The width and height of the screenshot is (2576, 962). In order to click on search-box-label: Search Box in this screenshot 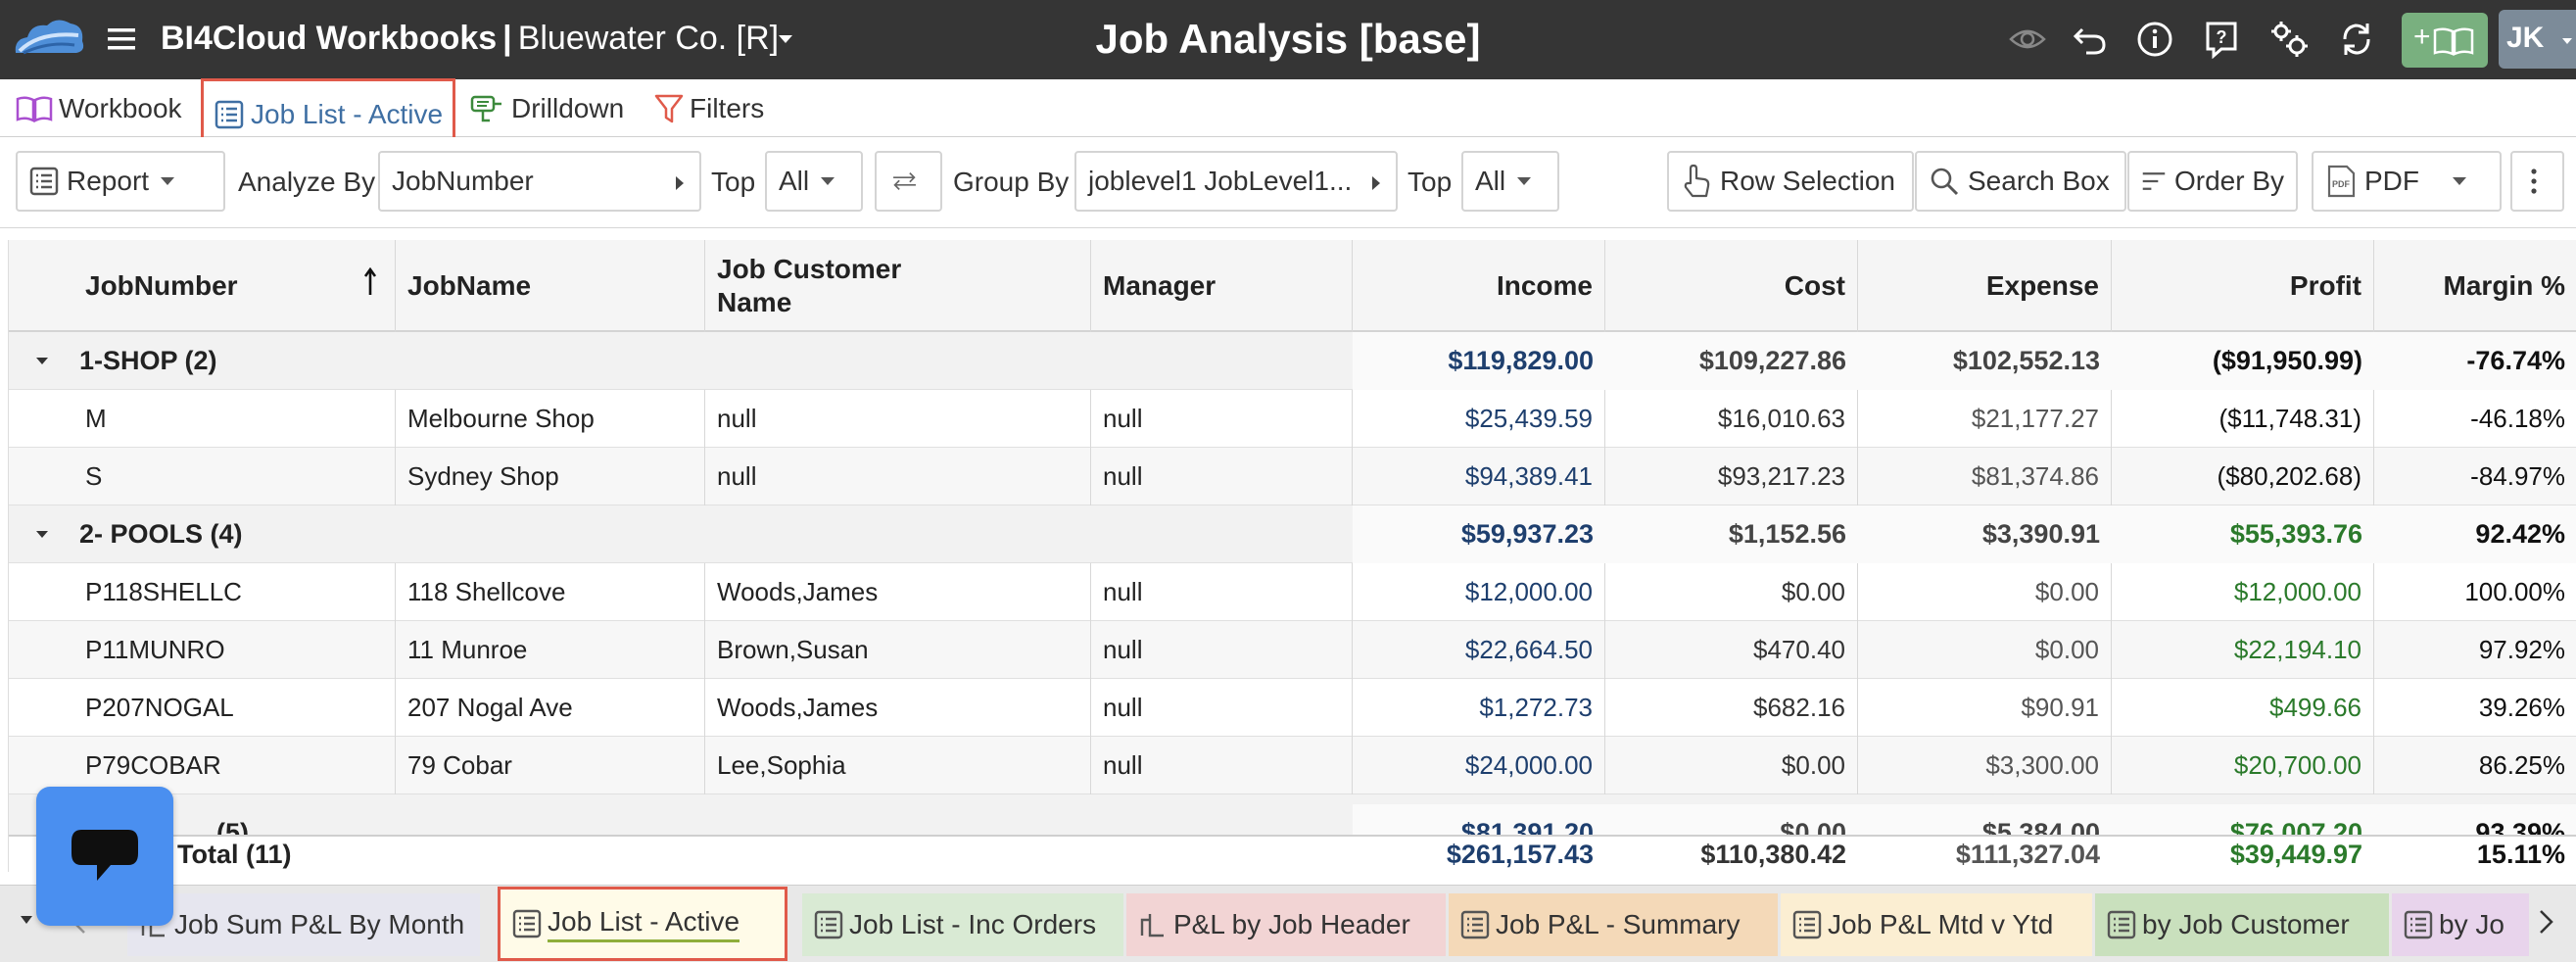, I will do `click(2039, 181)`.